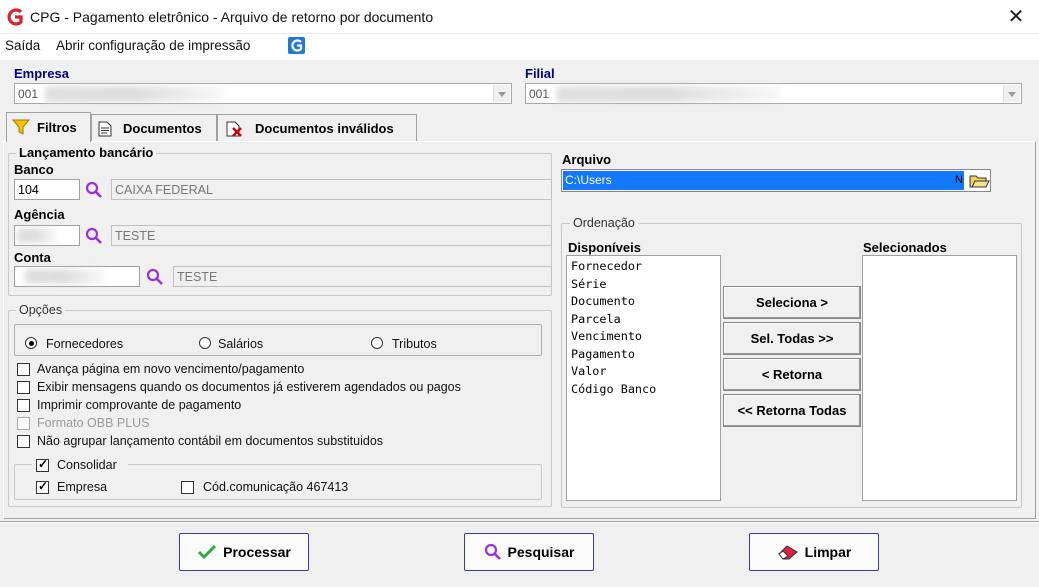 The height and width of the screenshot is (587, 1039). What do you see at coordinates (23, 369) in the screenshot?
I see `checkbox-avanca-pagina` at bounding box center [23, 369].